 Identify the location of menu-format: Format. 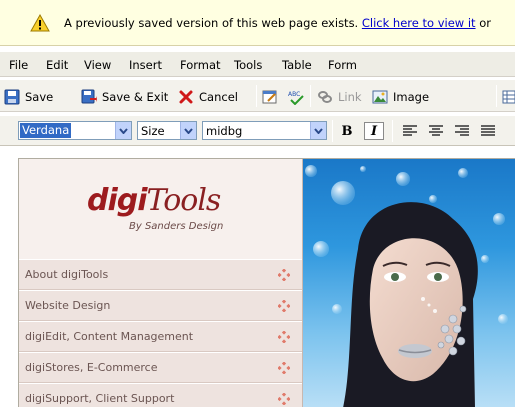
(200, 65).